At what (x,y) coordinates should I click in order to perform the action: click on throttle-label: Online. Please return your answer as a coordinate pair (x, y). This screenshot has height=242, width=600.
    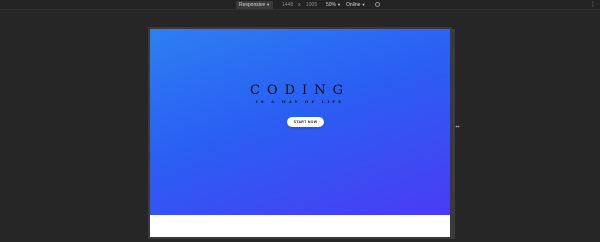
    Looking at the image, I should click on (353, 5).